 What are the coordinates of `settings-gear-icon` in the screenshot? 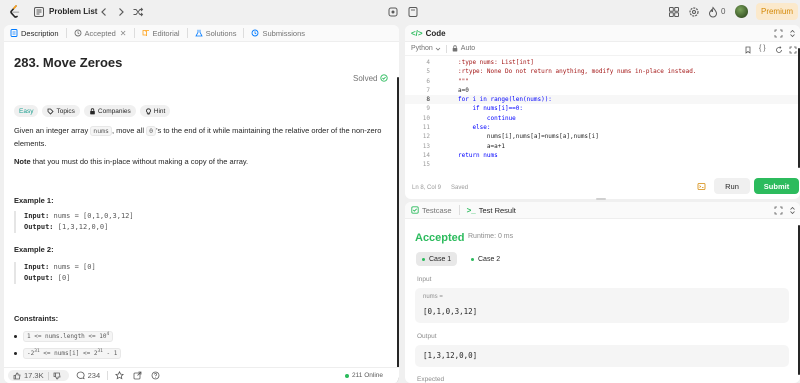 It's located at (694, 12).